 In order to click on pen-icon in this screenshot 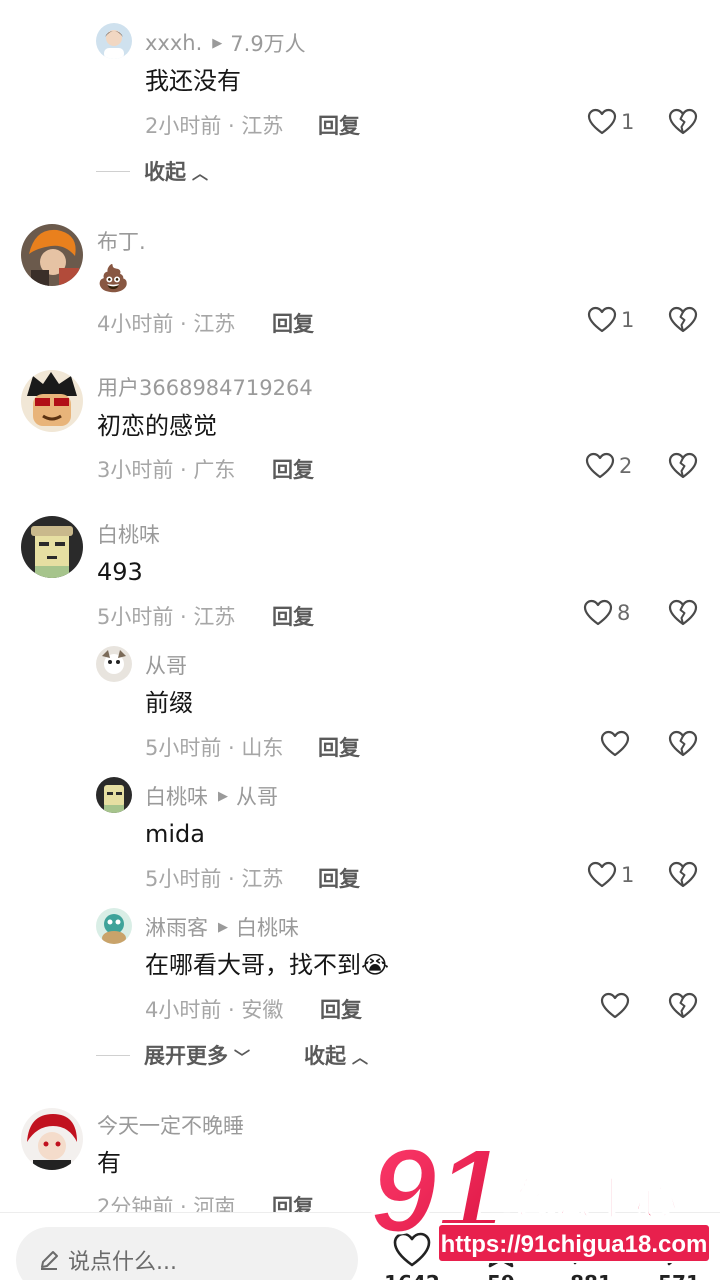, I will do `click(49, 1260)`.